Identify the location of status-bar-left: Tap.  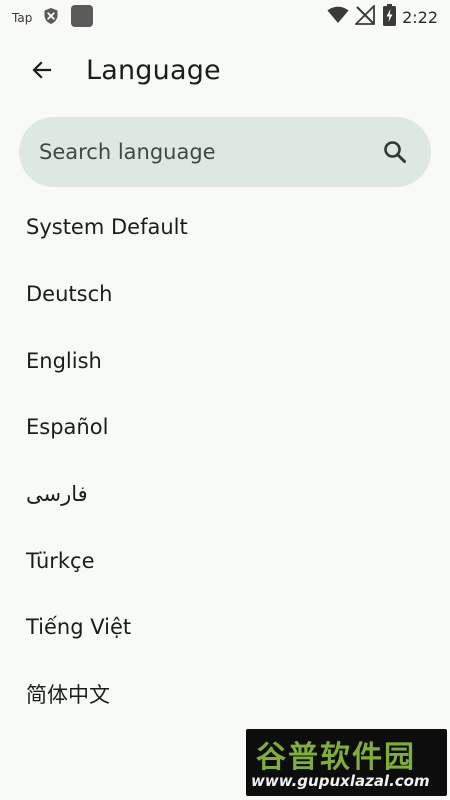
(53, 18).